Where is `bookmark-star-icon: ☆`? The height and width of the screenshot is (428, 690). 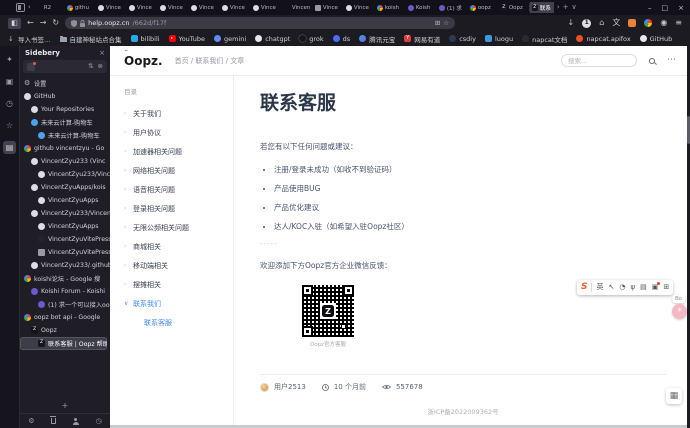
bookmark-star-icon: ☆ is located at coordinates (446, 23).